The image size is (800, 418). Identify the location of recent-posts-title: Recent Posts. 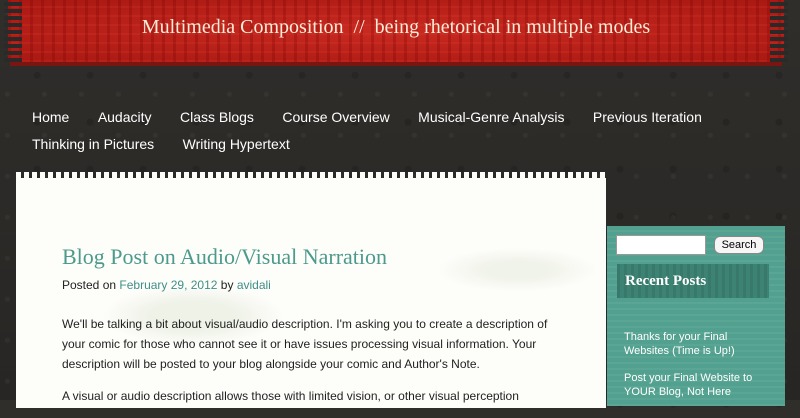
(666, 281).